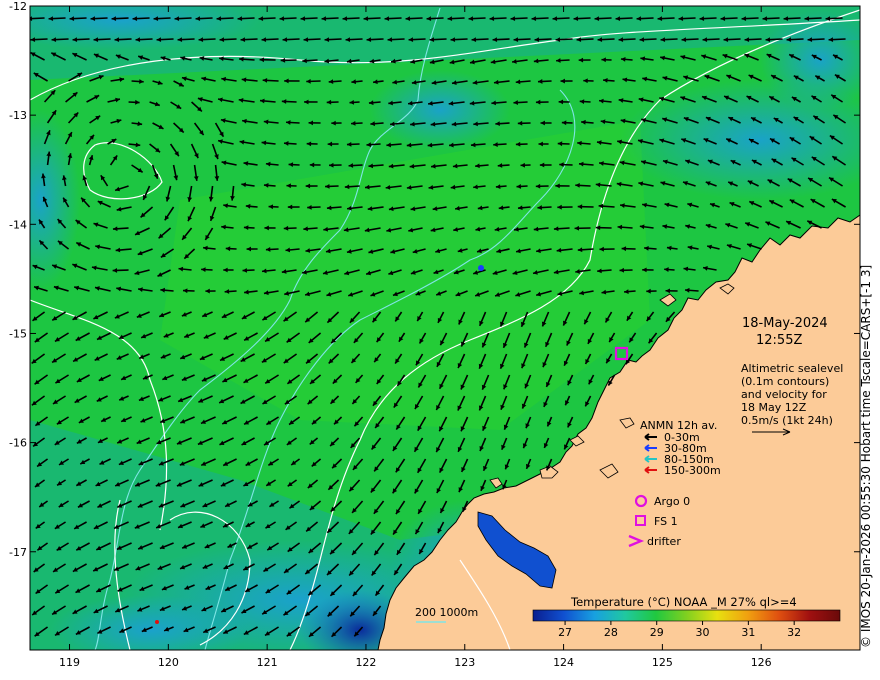 This screenshot has width=880, height=680. What do you see at coordinates (794, 632) in the screenshot?
I see `colorbar-tick-label: 32` at bounding box center [794, 632].